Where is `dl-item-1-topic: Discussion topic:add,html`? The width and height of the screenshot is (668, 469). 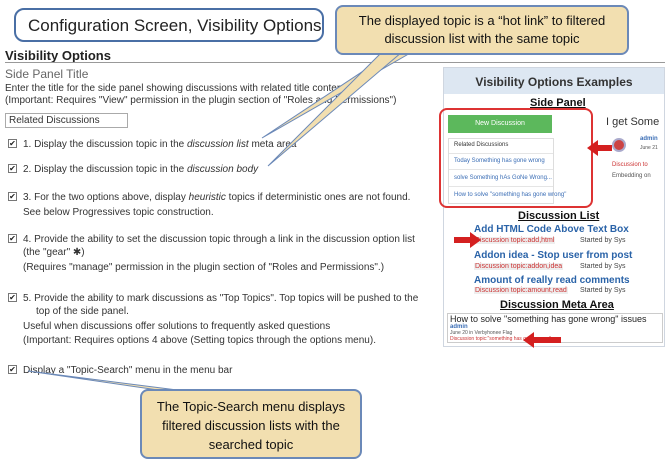
dl-item-1-topic: Discussion topic:add,html is located at coordinates (515, 240).